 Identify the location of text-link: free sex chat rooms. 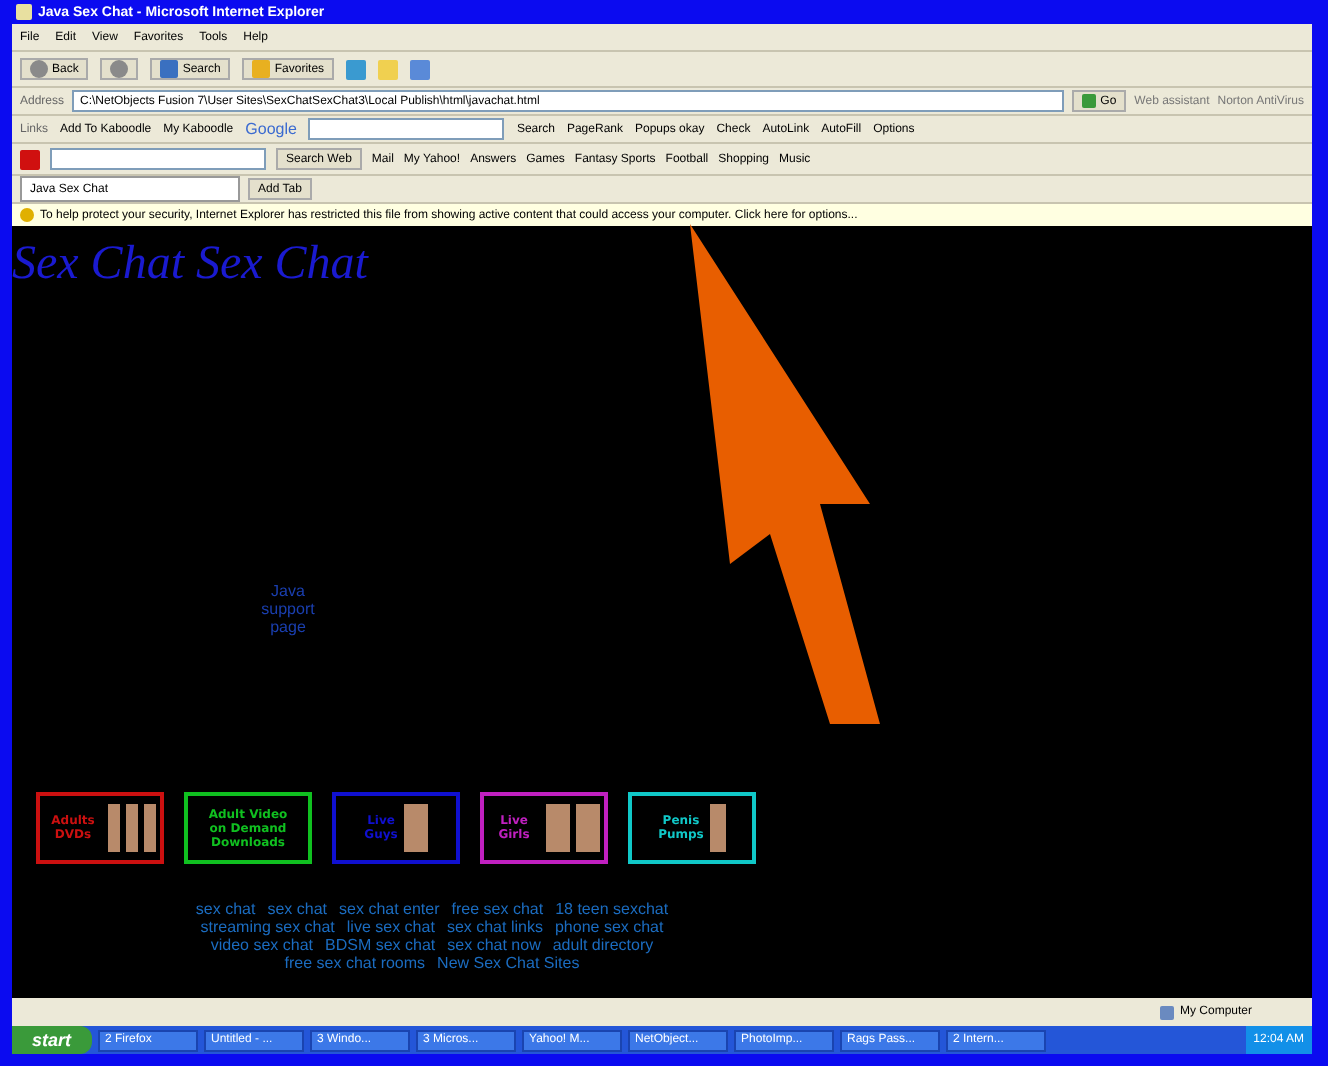
(355, 963).